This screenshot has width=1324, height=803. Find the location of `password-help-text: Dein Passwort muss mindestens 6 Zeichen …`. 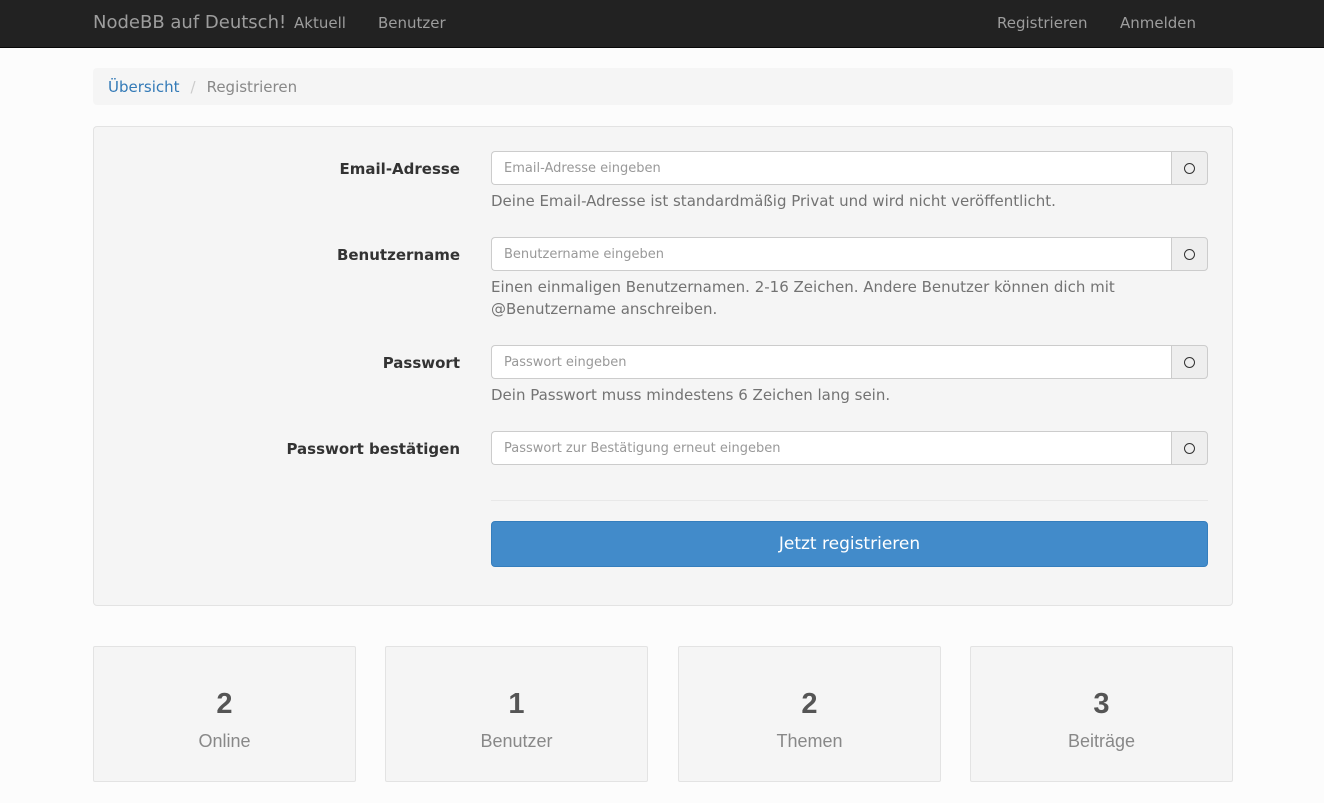

password-help-text: Dein Passwort muss mindestens 6 Zeichen … is located at coordinates (691, 395).